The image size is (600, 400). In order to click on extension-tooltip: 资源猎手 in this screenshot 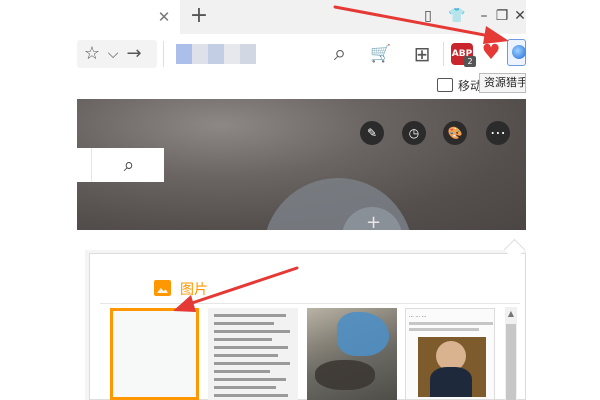, I will do `click(502, 83)`.